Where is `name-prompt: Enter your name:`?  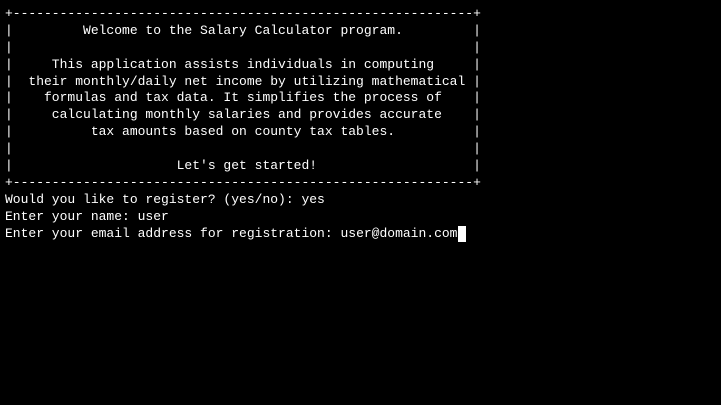
name-prompt: Enter your name: is located at coordinates (71, 216).